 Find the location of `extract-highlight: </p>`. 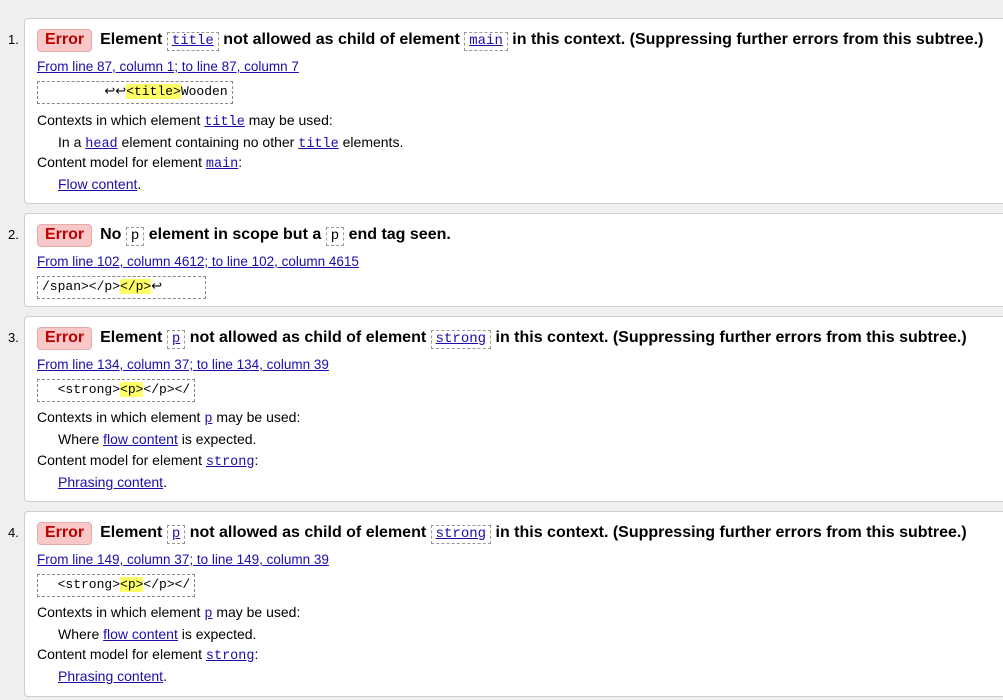

extract-highlight: </p> is located at coordinates (136, 286).